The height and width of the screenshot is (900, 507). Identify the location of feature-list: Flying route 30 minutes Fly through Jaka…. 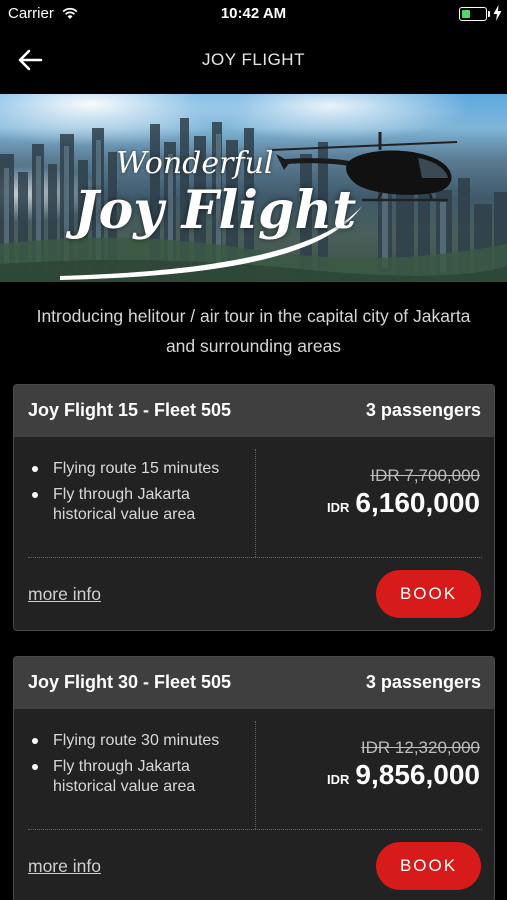
(138, 767).